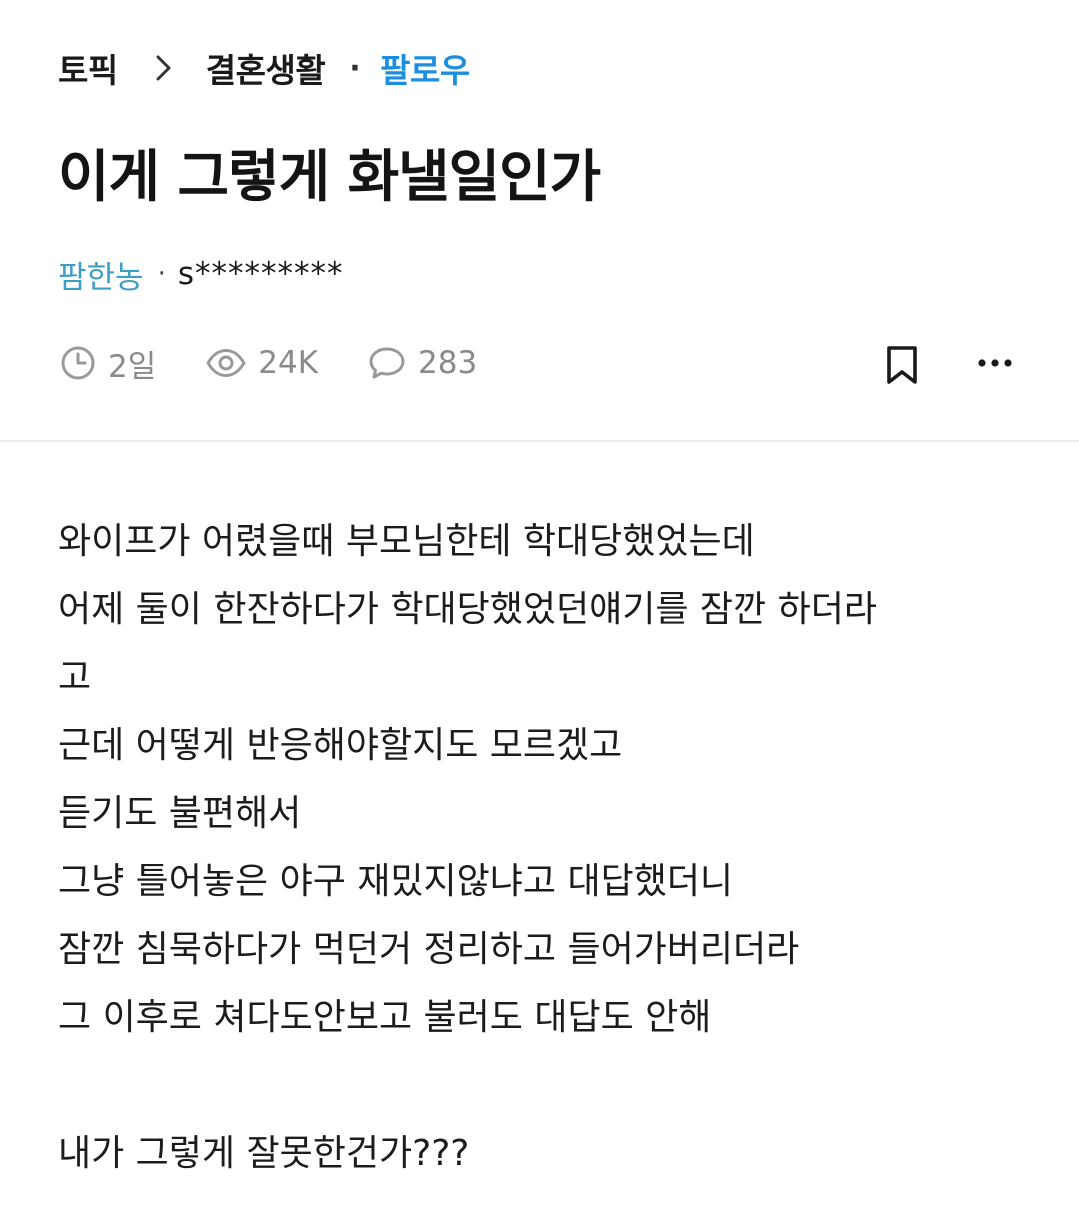 This screenshot has height=1220, width=1079. I want to click on post-time: 2일, so click(108, 363).